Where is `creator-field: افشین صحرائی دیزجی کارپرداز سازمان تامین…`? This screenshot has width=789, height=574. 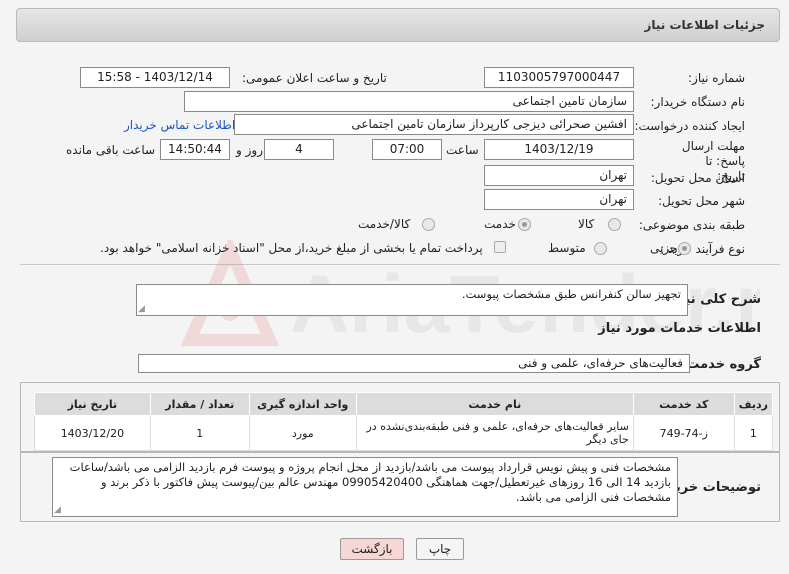 creator-field: افشین صحرائی دیزجی کارپرداز سازمان تامین… is located at coordinates (434, 124).